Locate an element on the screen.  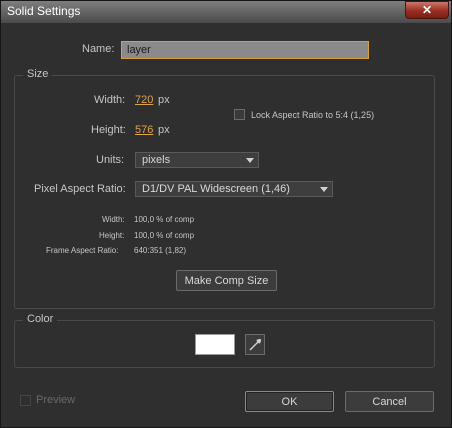
window-title: Solid Settings is located at coordinates (44, 11).